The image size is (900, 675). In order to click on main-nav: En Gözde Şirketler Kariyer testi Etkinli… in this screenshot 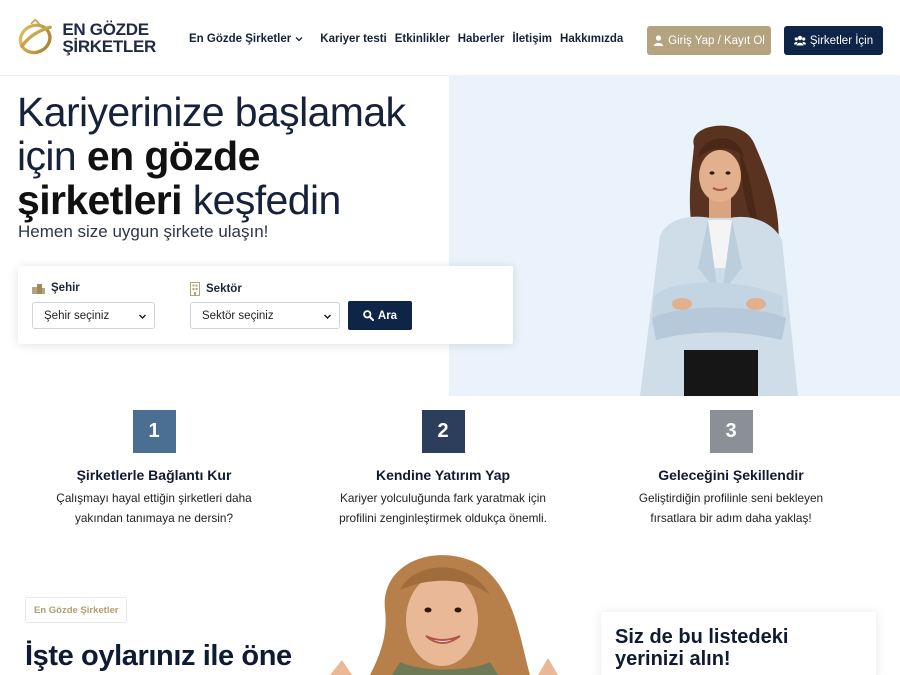, I will do `click(410, 39)`.